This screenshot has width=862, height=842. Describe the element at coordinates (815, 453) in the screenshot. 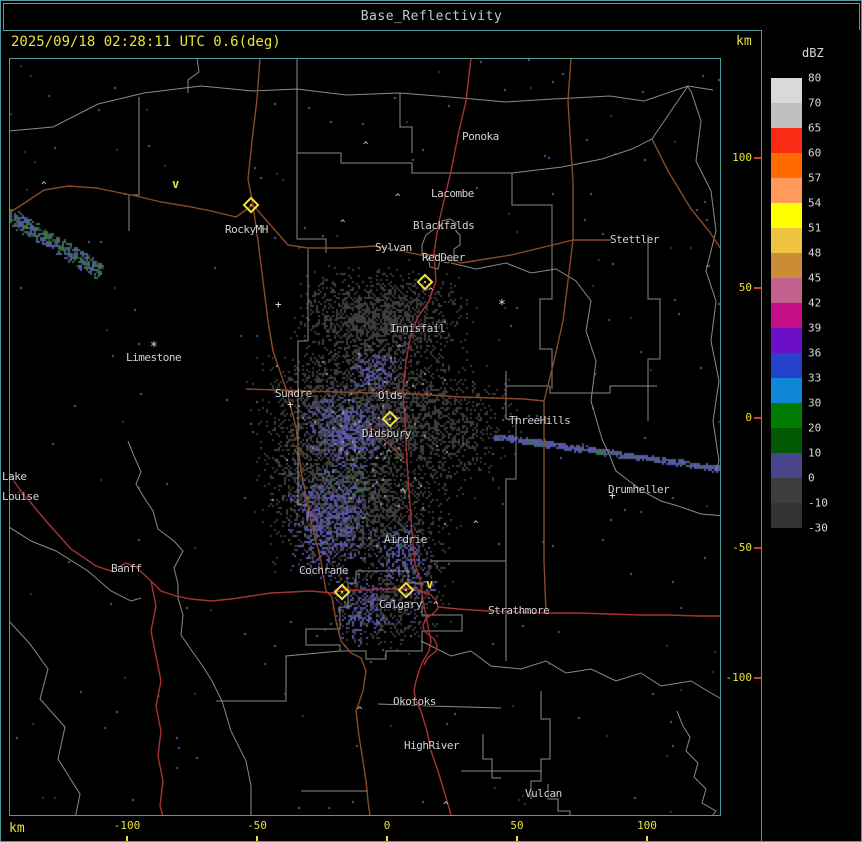

I see `legend-dbz-label: 10` at that location.